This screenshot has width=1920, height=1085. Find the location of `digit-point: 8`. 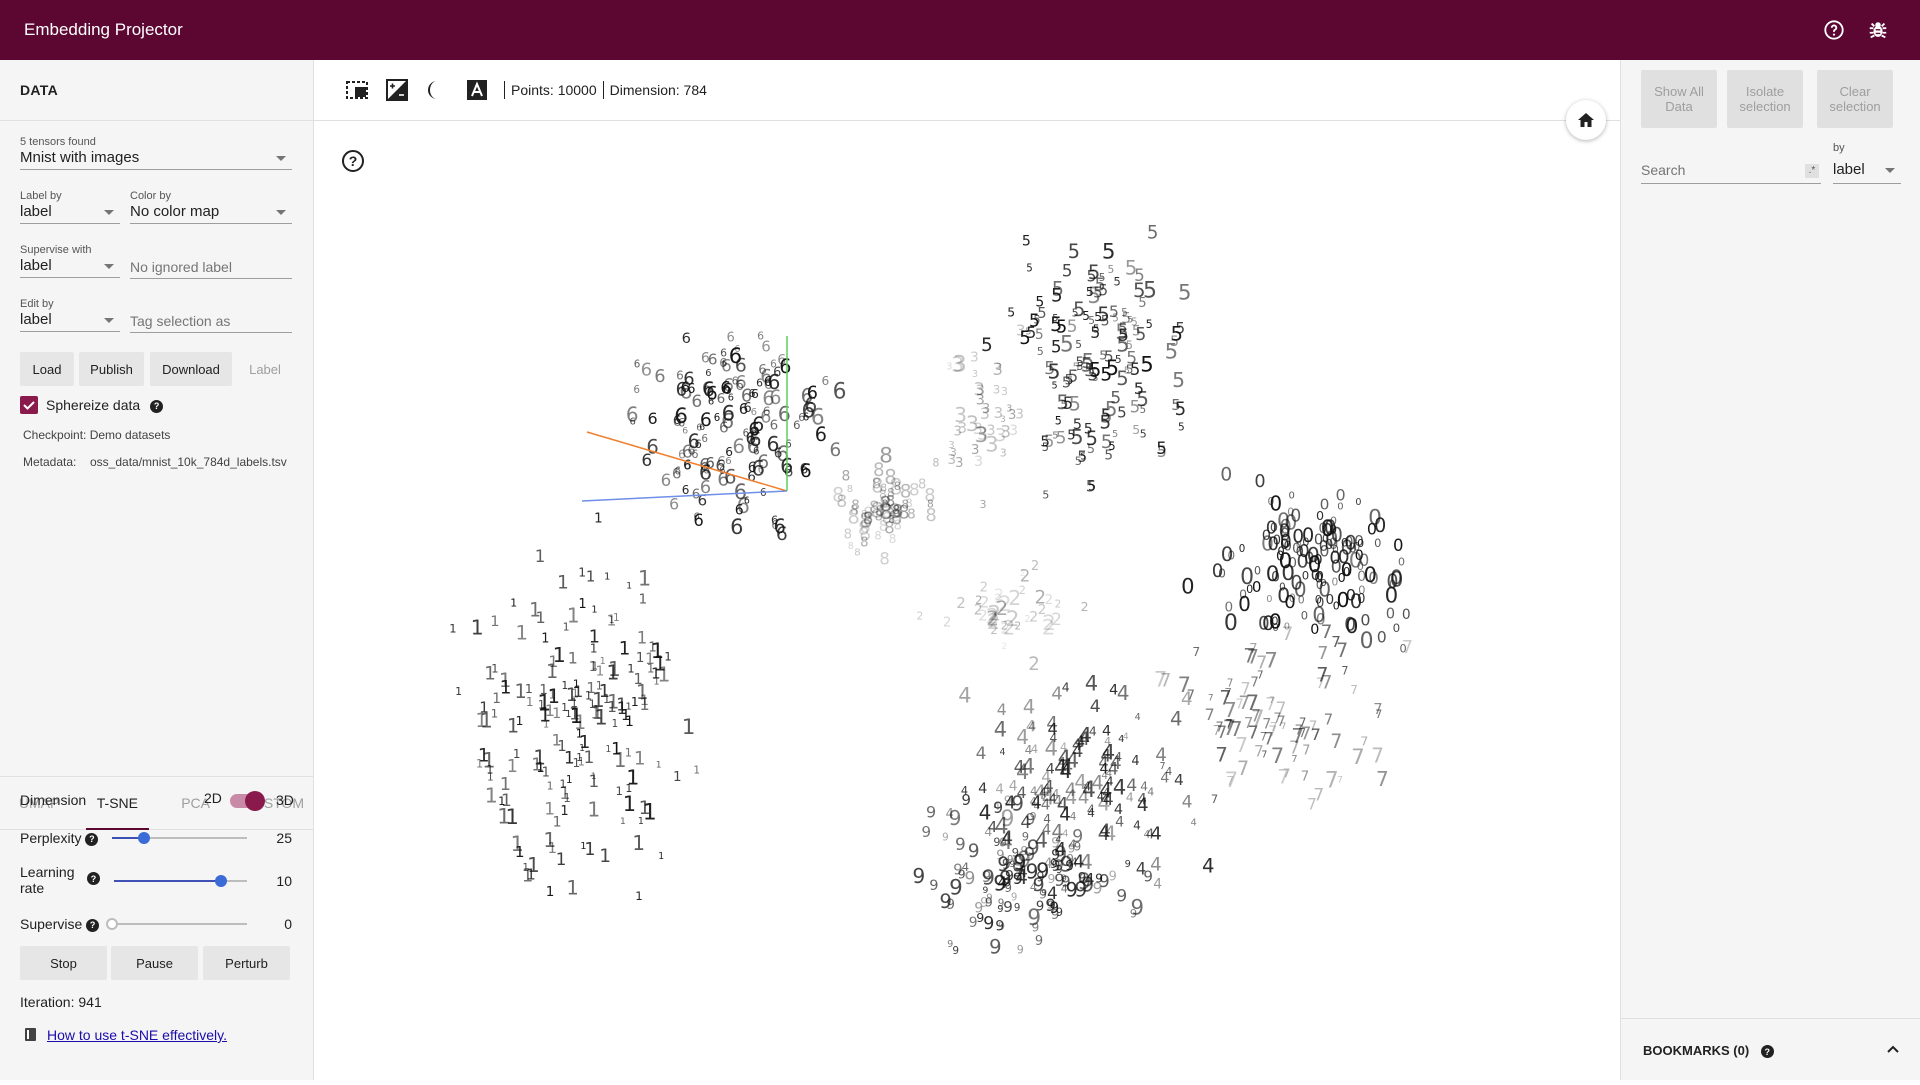

digit-point: 8 is located at coordinates (864, 543).